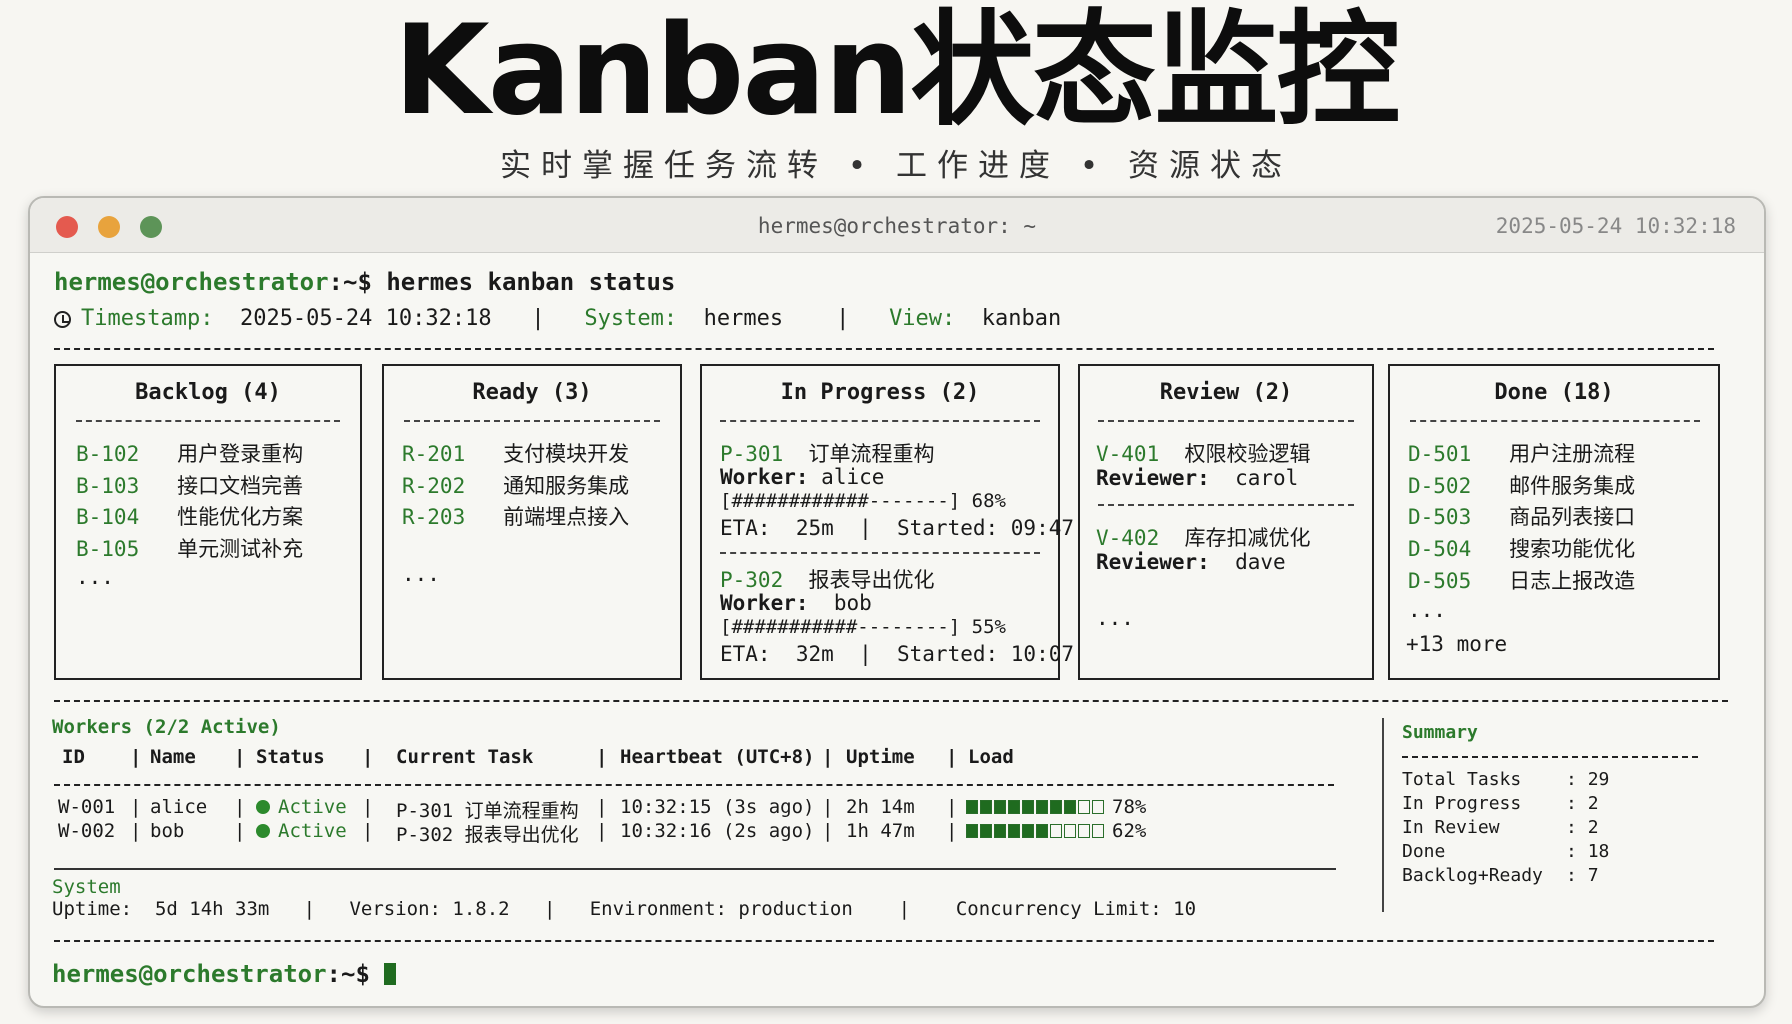 This screenshot has height=1024, width=1792. I want to click on task-id: D-505, so click(1440, 581).